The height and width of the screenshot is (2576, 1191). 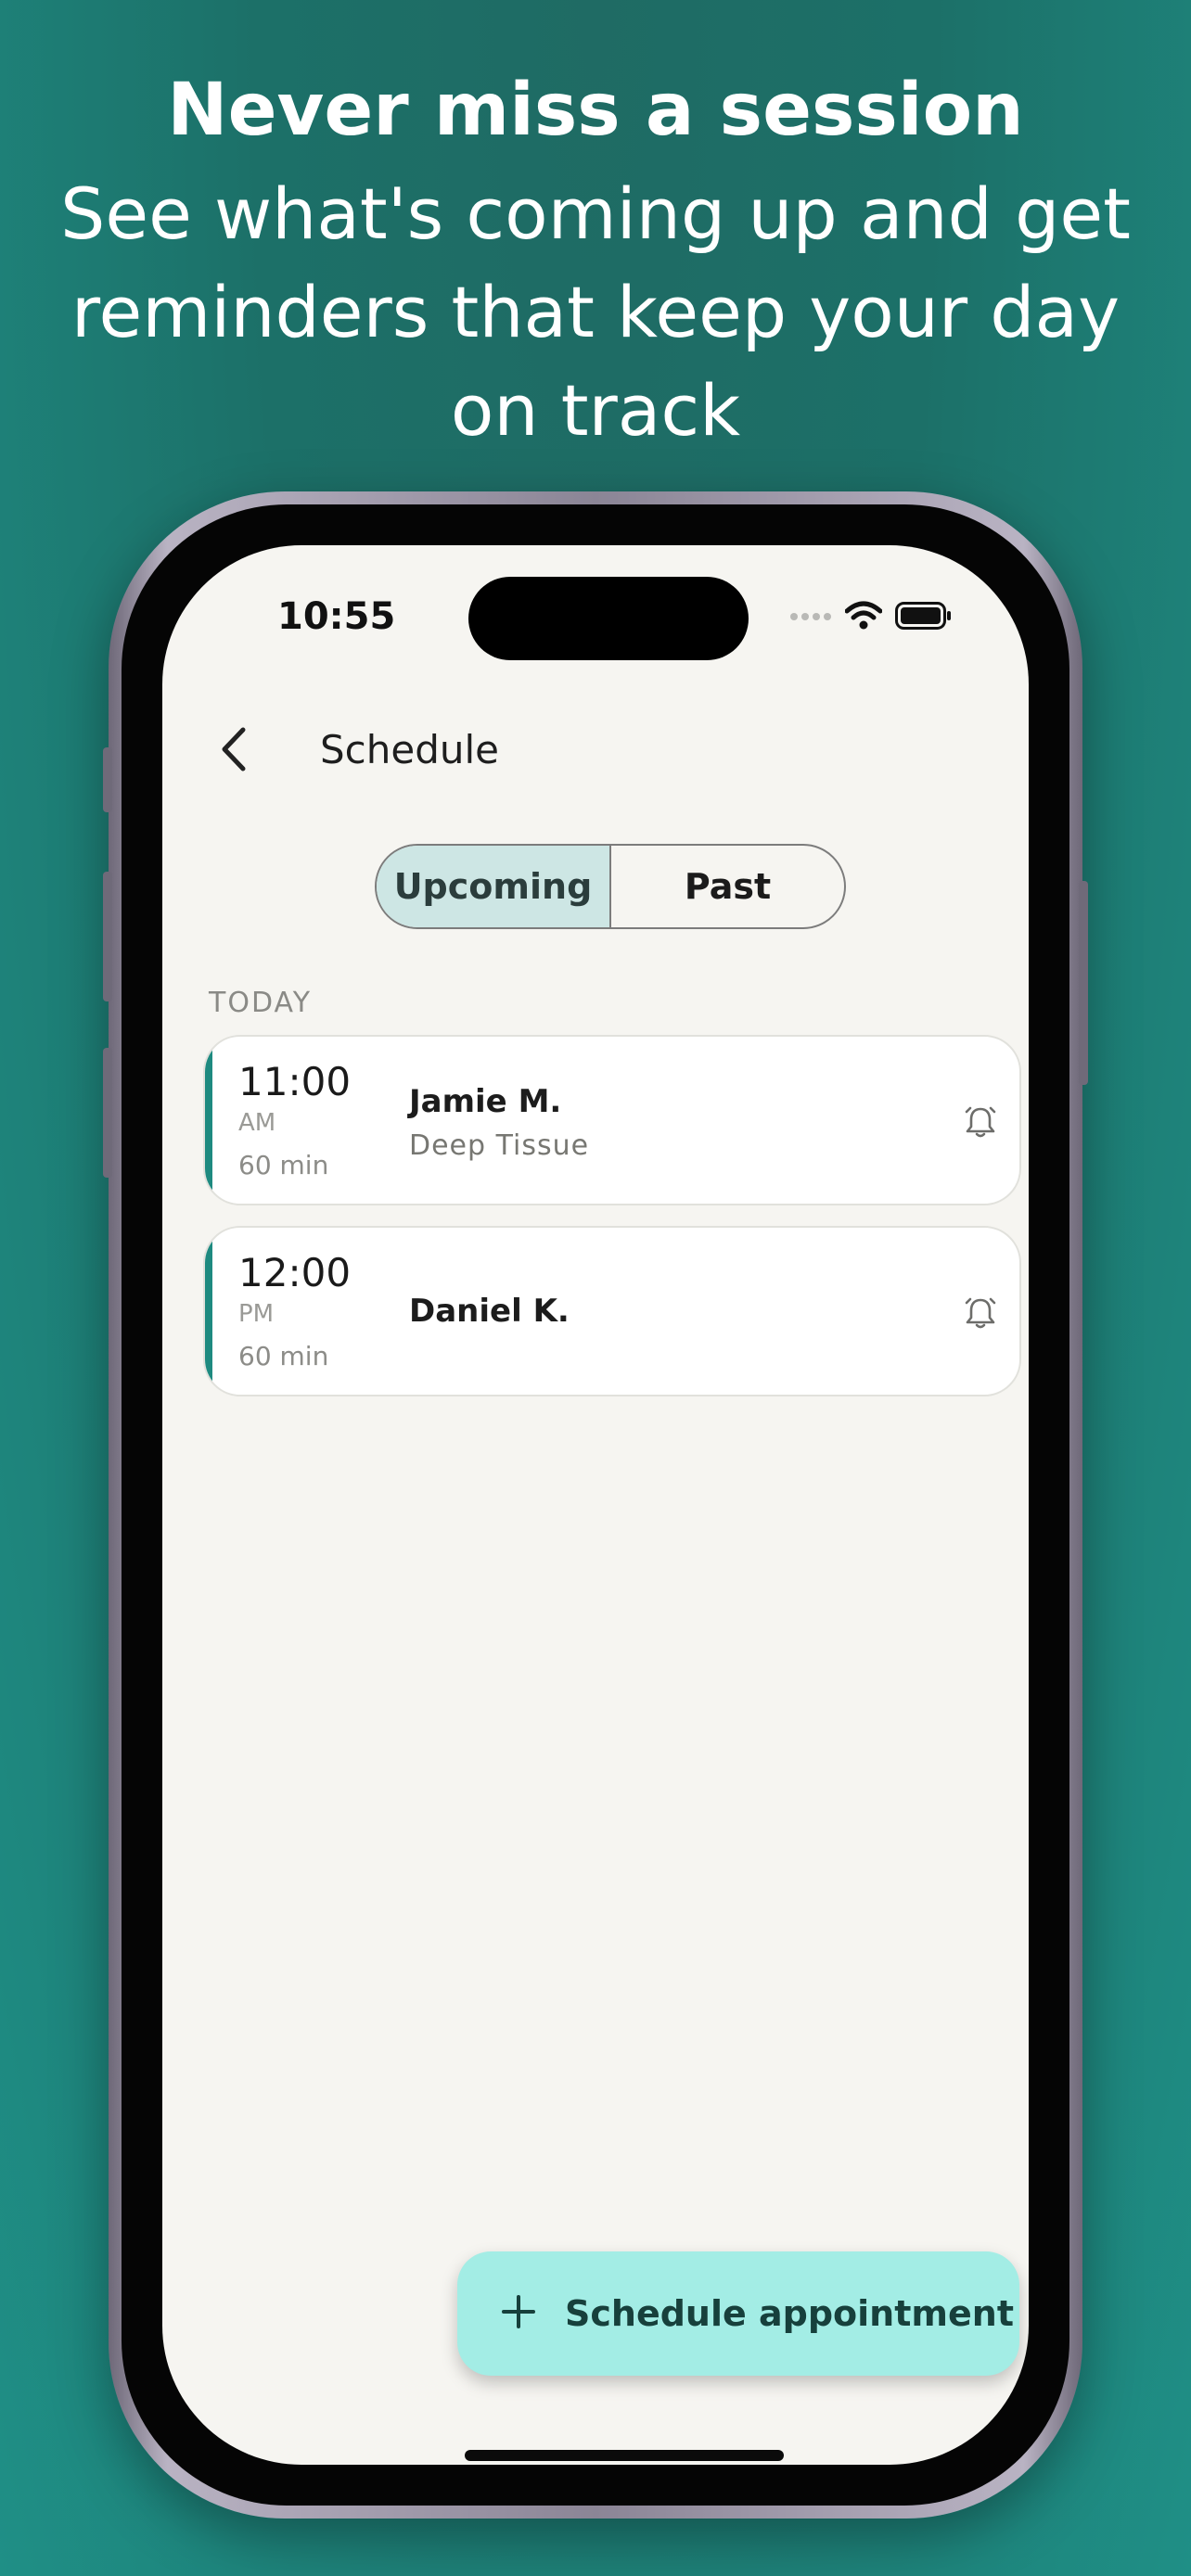 I want to click on appointment-card: 11:00 AM 60 min Jamie M. Deep Tissue, so click(x=612, y=1120).